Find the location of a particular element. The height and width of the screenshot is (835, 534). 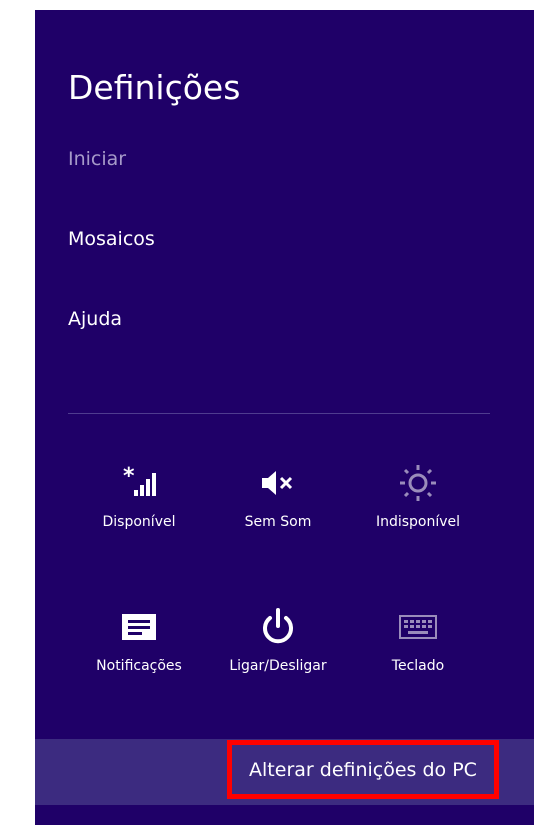

divider is located at coordinates (279, 413).